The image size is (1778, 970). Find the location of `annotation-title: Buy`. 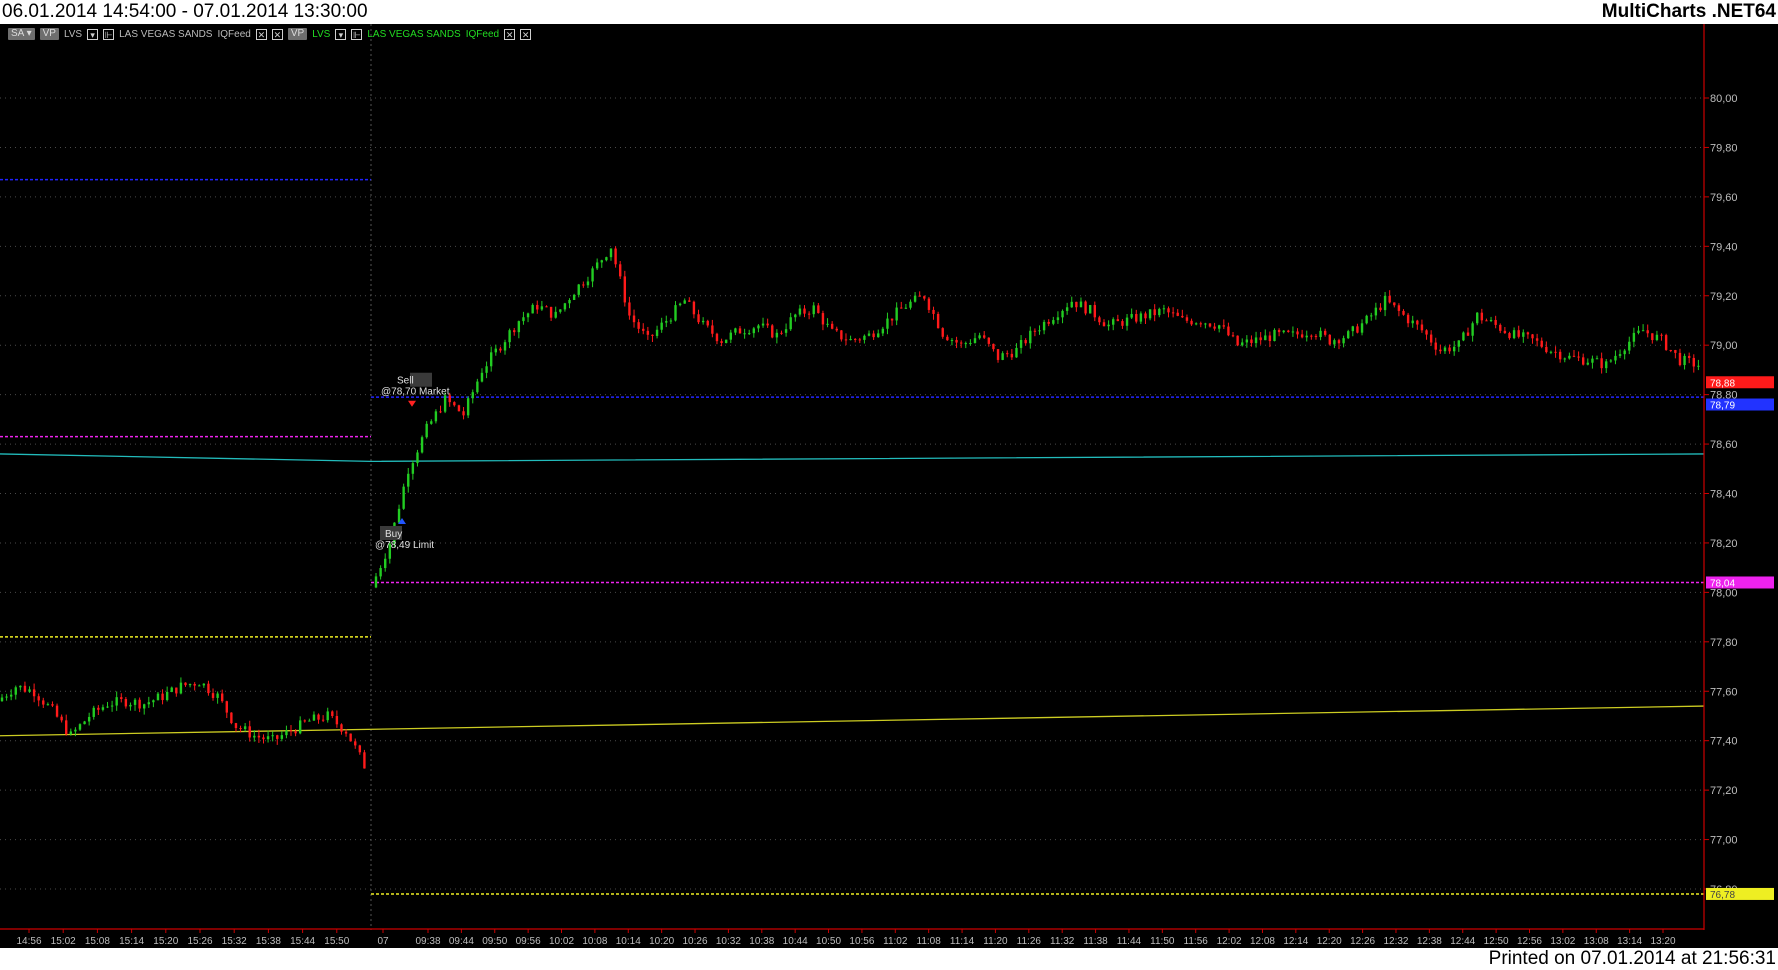

annotation-title: Buy is located at coordinates (393, 534).